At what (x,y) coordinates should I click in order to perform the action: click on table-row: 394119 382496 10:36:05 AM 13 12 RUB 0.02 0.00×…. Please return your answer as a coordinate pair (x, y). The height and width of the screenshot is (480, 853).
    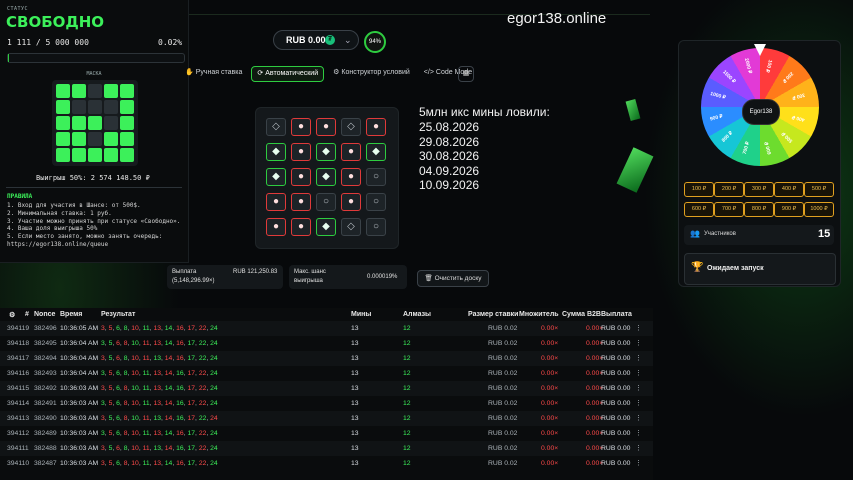
    Looking at the image, I should click on (326, 328).